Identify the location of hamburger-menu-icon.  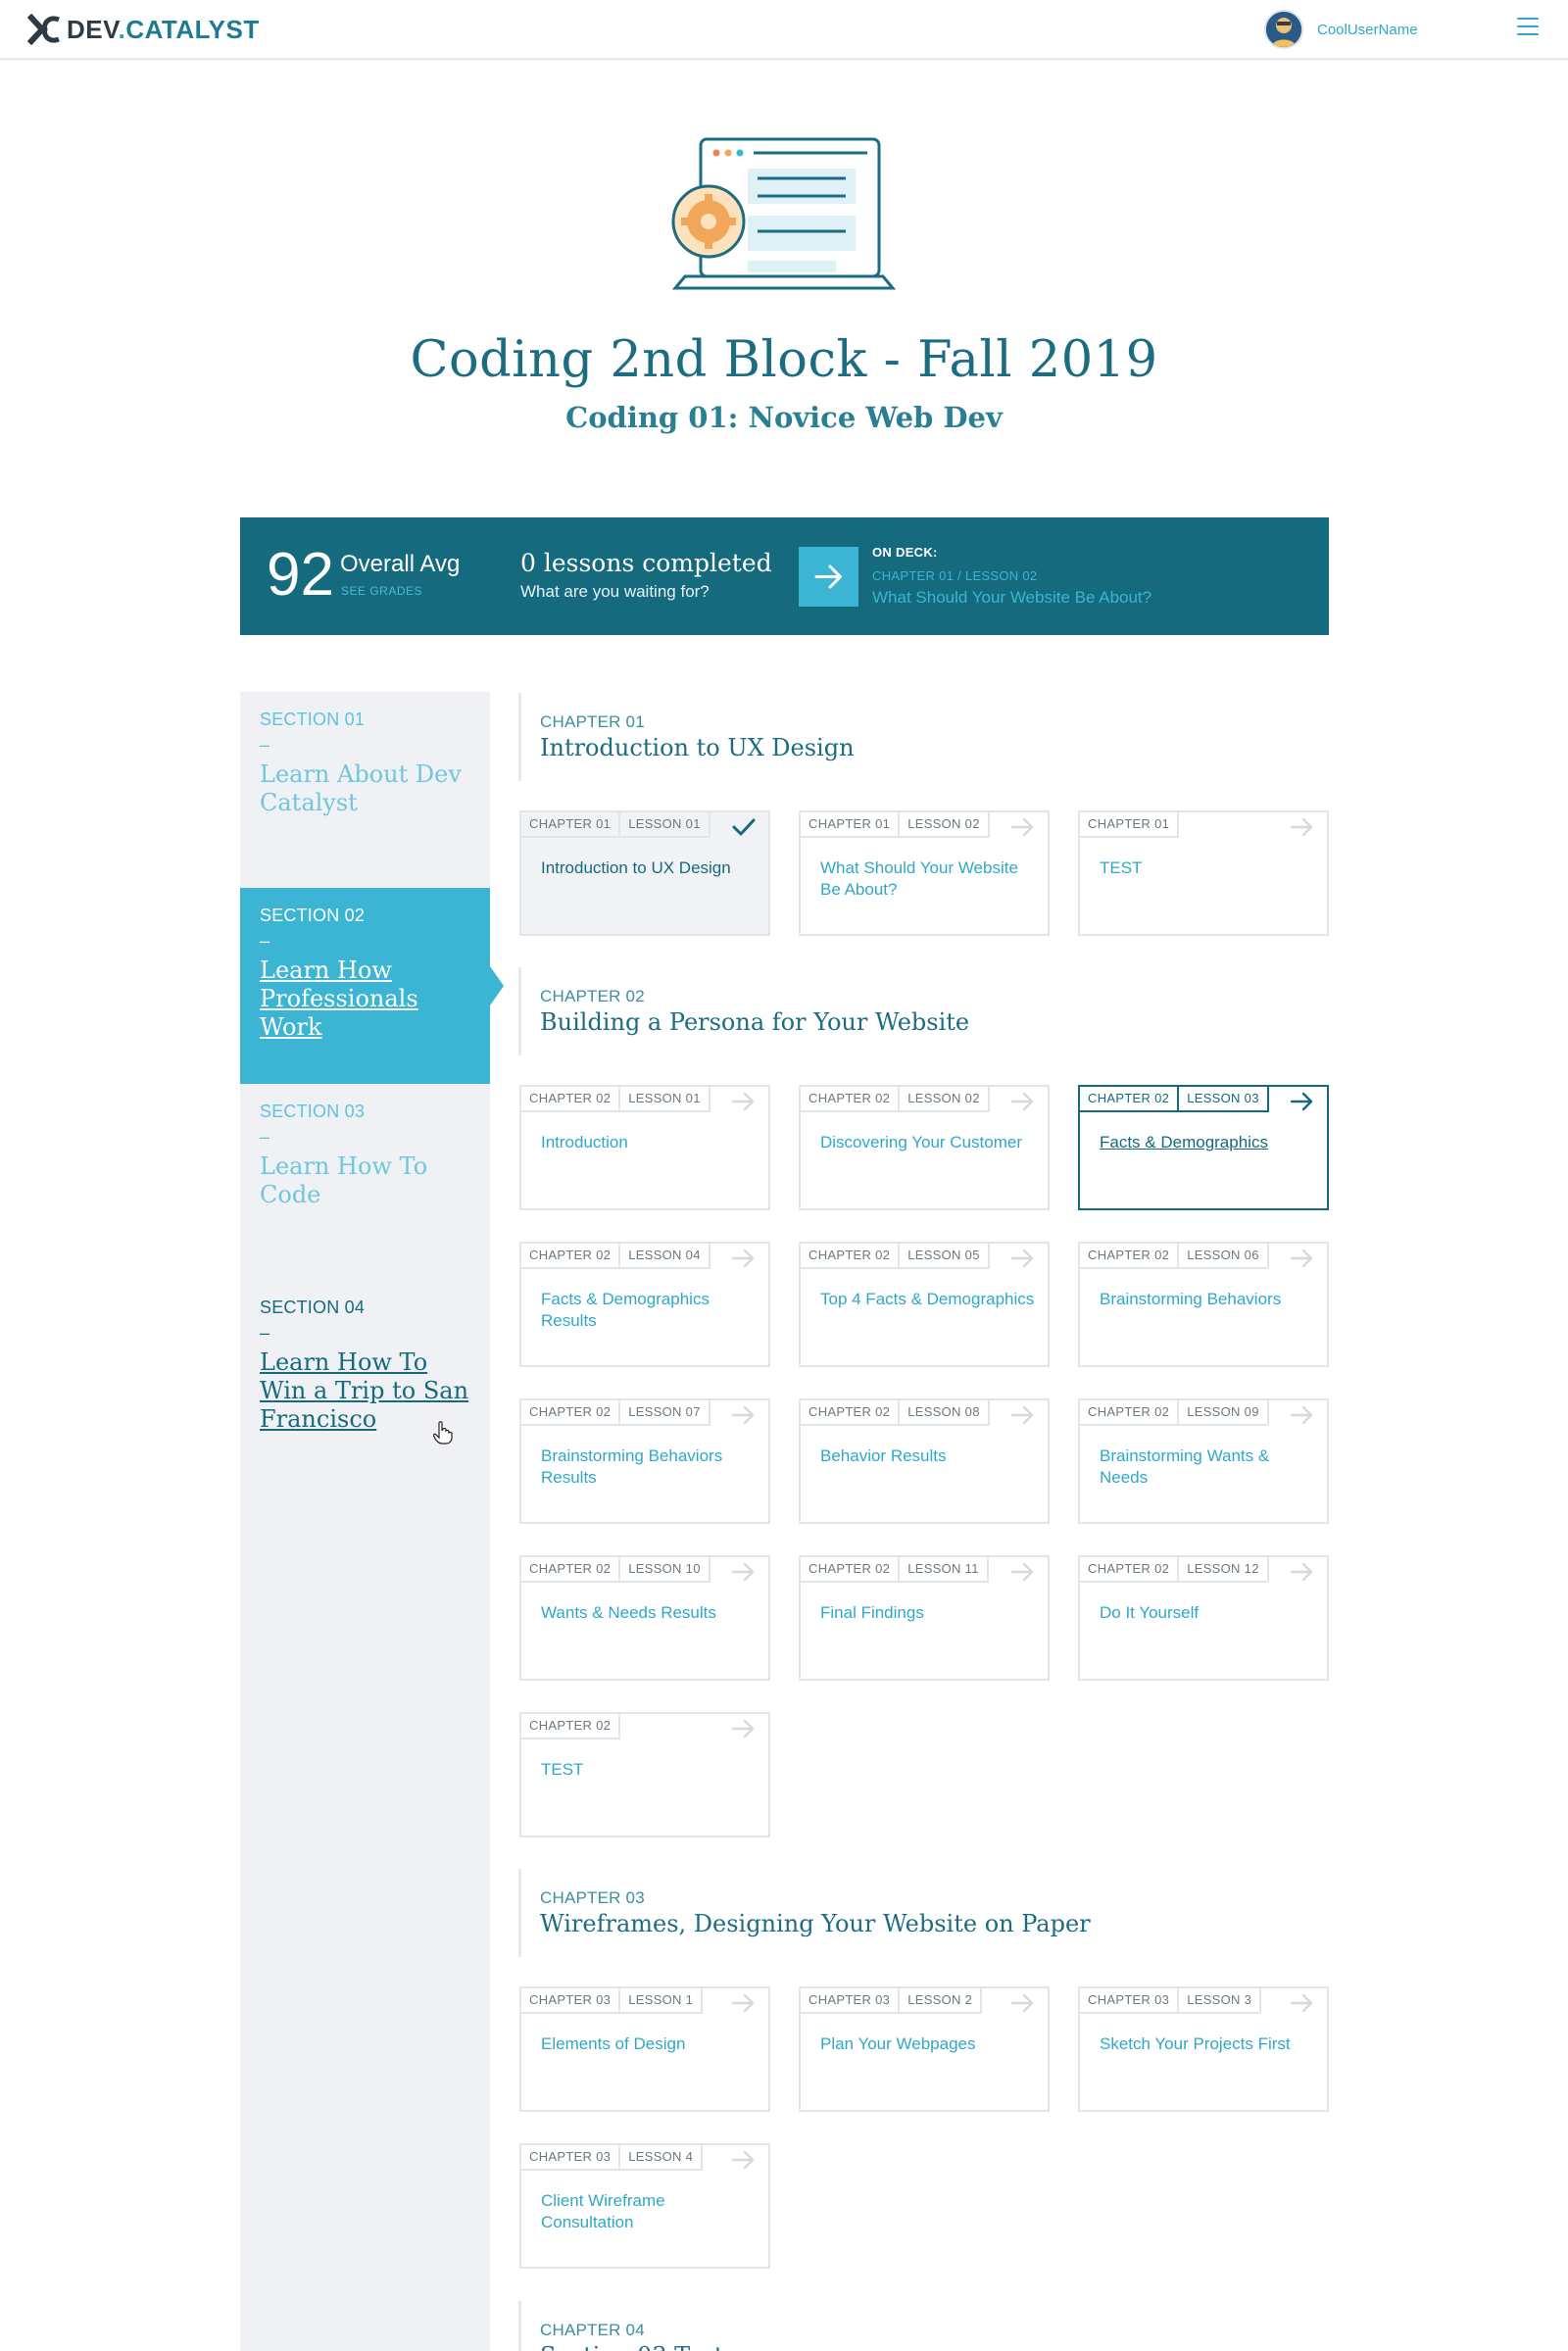
(1528, 29).